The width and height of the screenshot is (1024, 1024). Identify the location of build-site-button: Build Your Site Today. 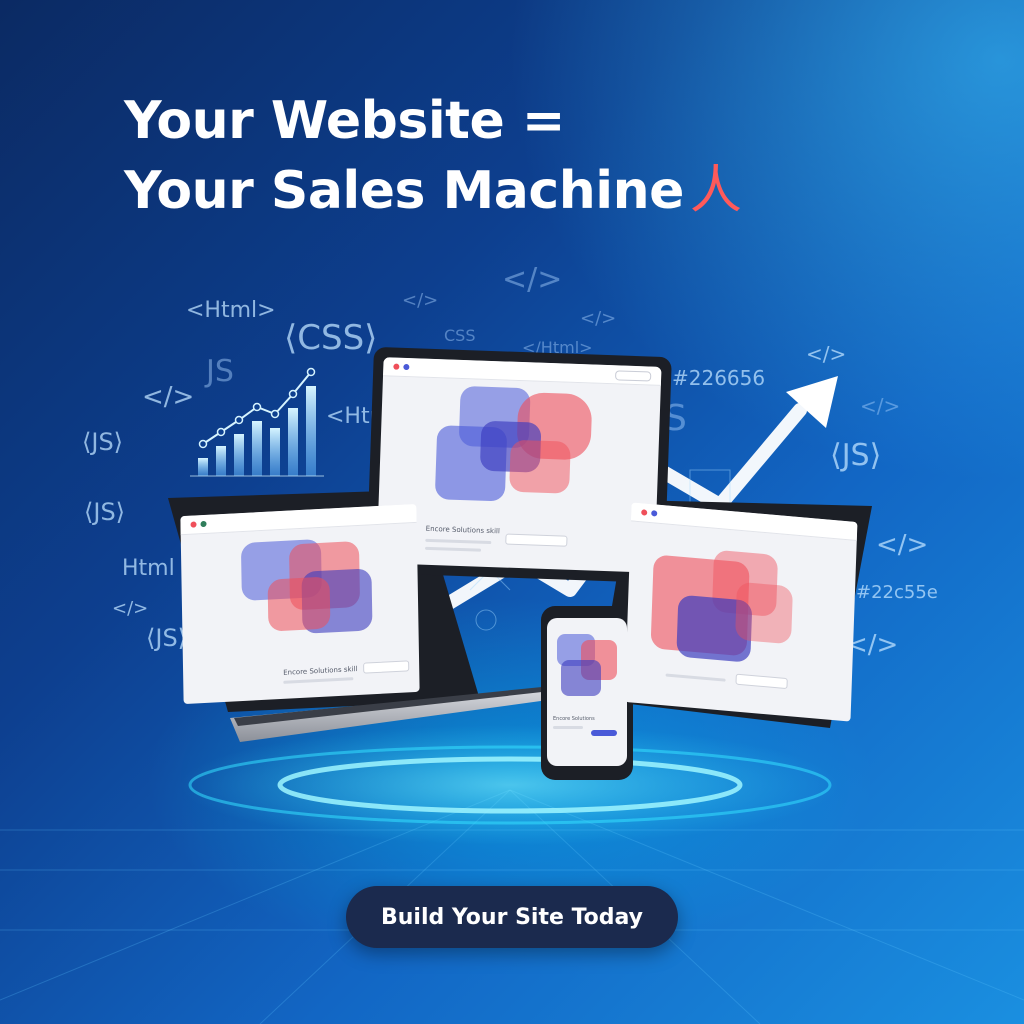
(512, 917).